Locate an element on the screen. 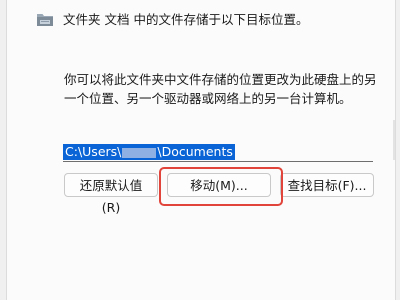 The image size is (400, 300). path-selected-text: C:\Users\ \Documents is located at coordinates (149, 152).